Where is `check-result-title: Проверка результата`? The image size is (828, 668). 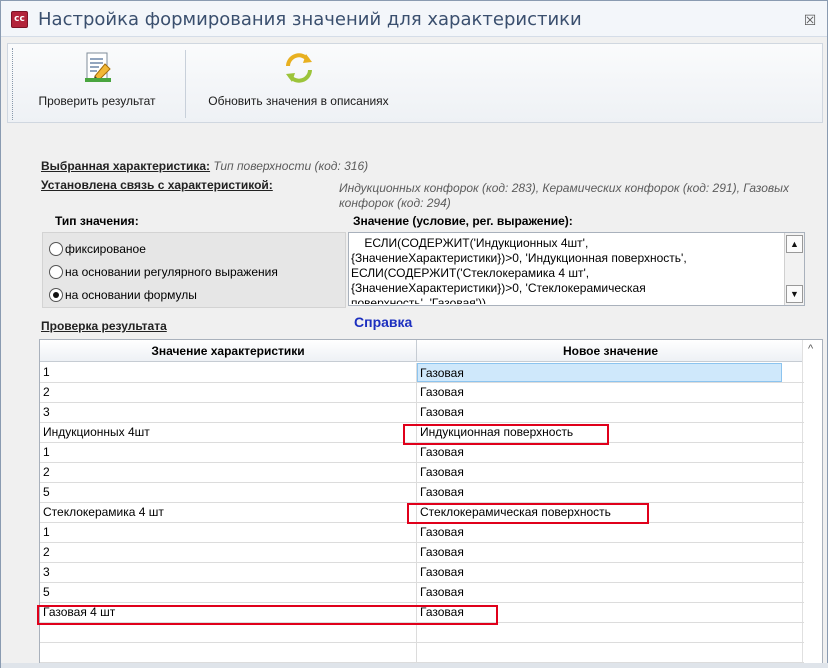
check-result-title: Проверка результата is located at coordinates (104, 326).